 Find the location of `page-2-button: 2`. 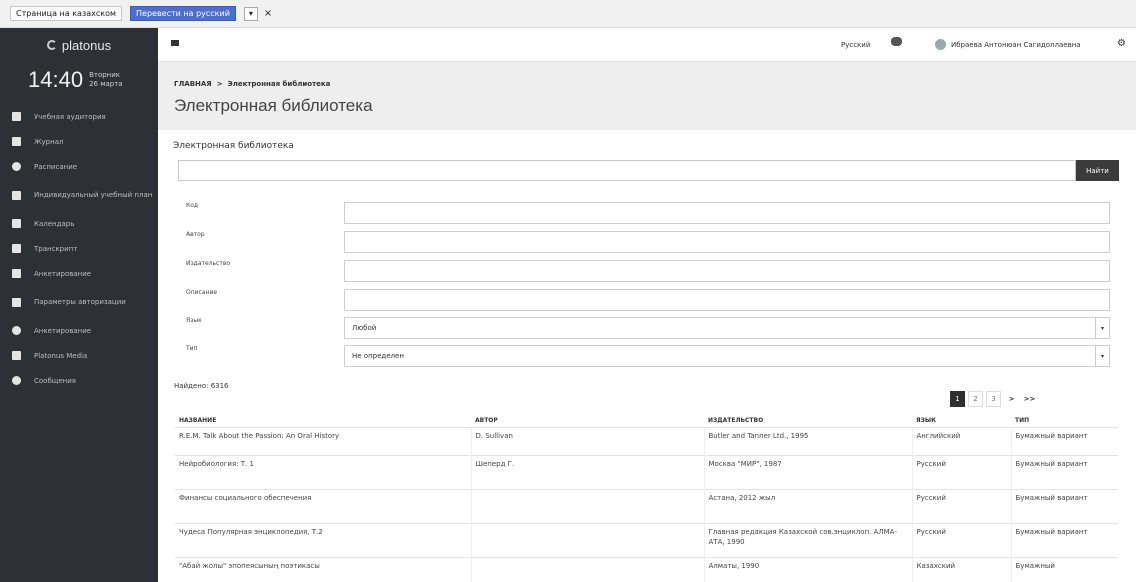

page-2-button: 2 is located at coordinates (975, 399).